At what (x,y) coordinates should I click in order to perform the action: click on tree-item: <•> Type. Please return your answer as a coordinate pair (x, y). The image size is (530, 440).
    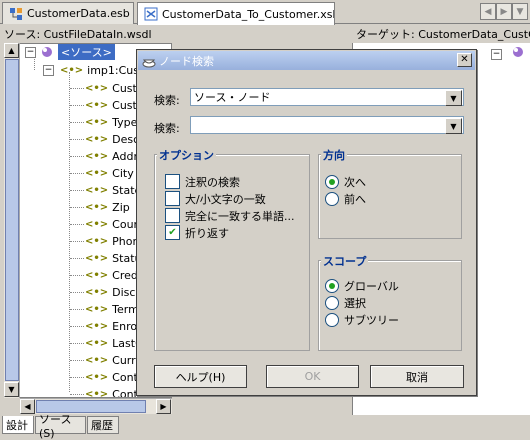
    Looking at the image, I should click on (111, 122).